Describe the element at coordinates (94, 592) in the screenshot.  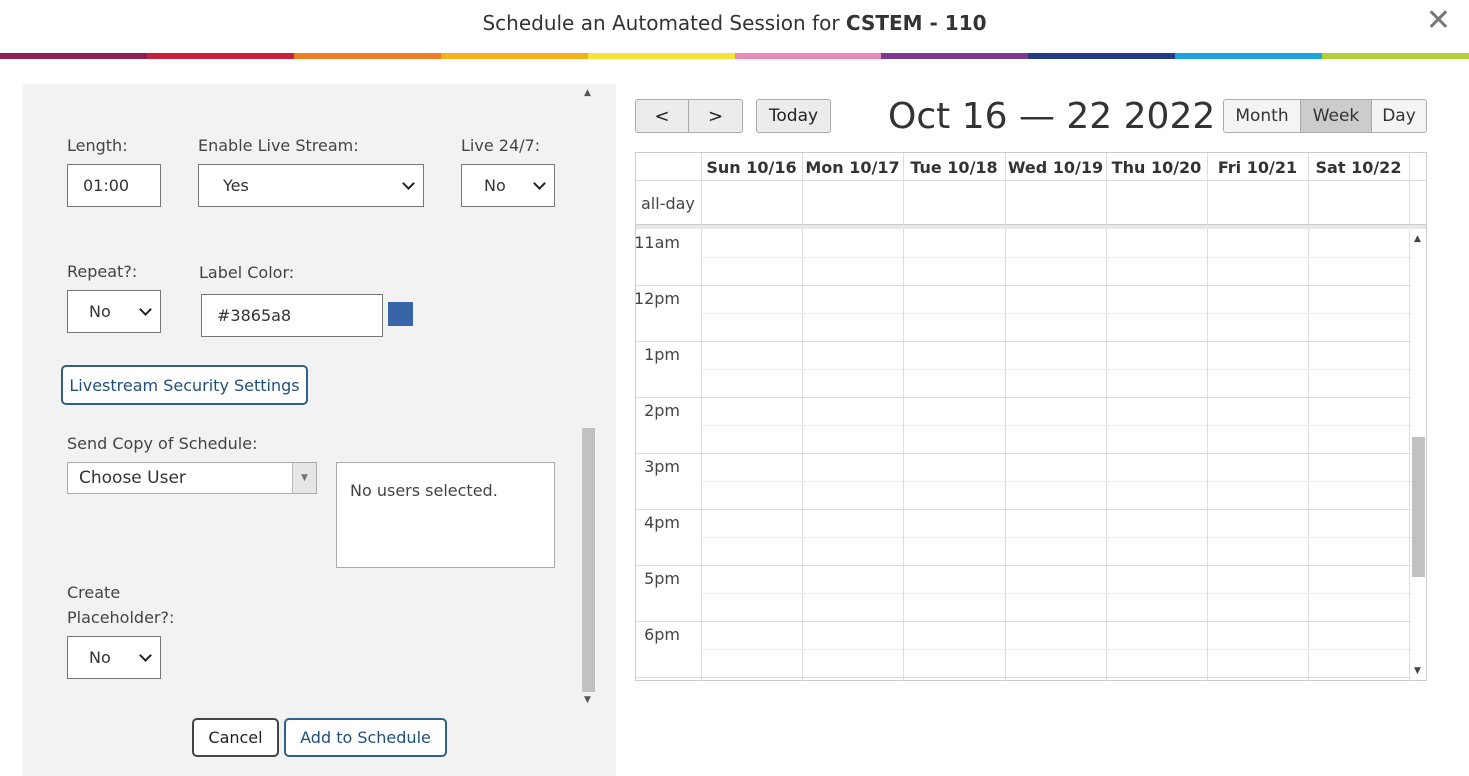
I see `placeholder-label-line1: Create` at that location.